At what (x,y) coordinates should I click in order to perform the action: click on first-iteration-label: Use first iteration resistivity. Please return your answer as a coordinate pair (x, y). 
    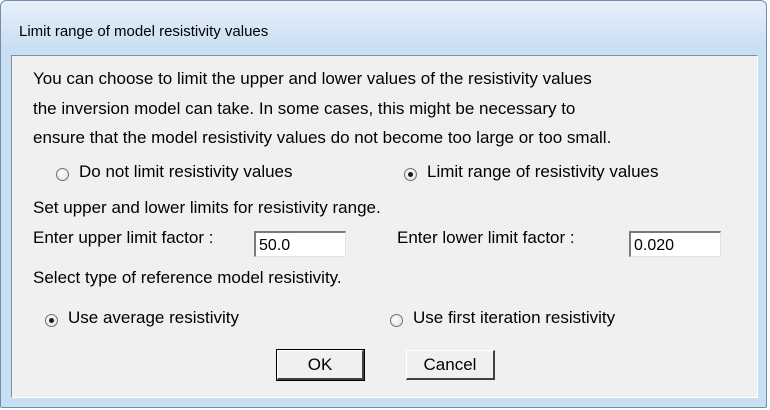
    Looking at the image, I should click on (514, 318).